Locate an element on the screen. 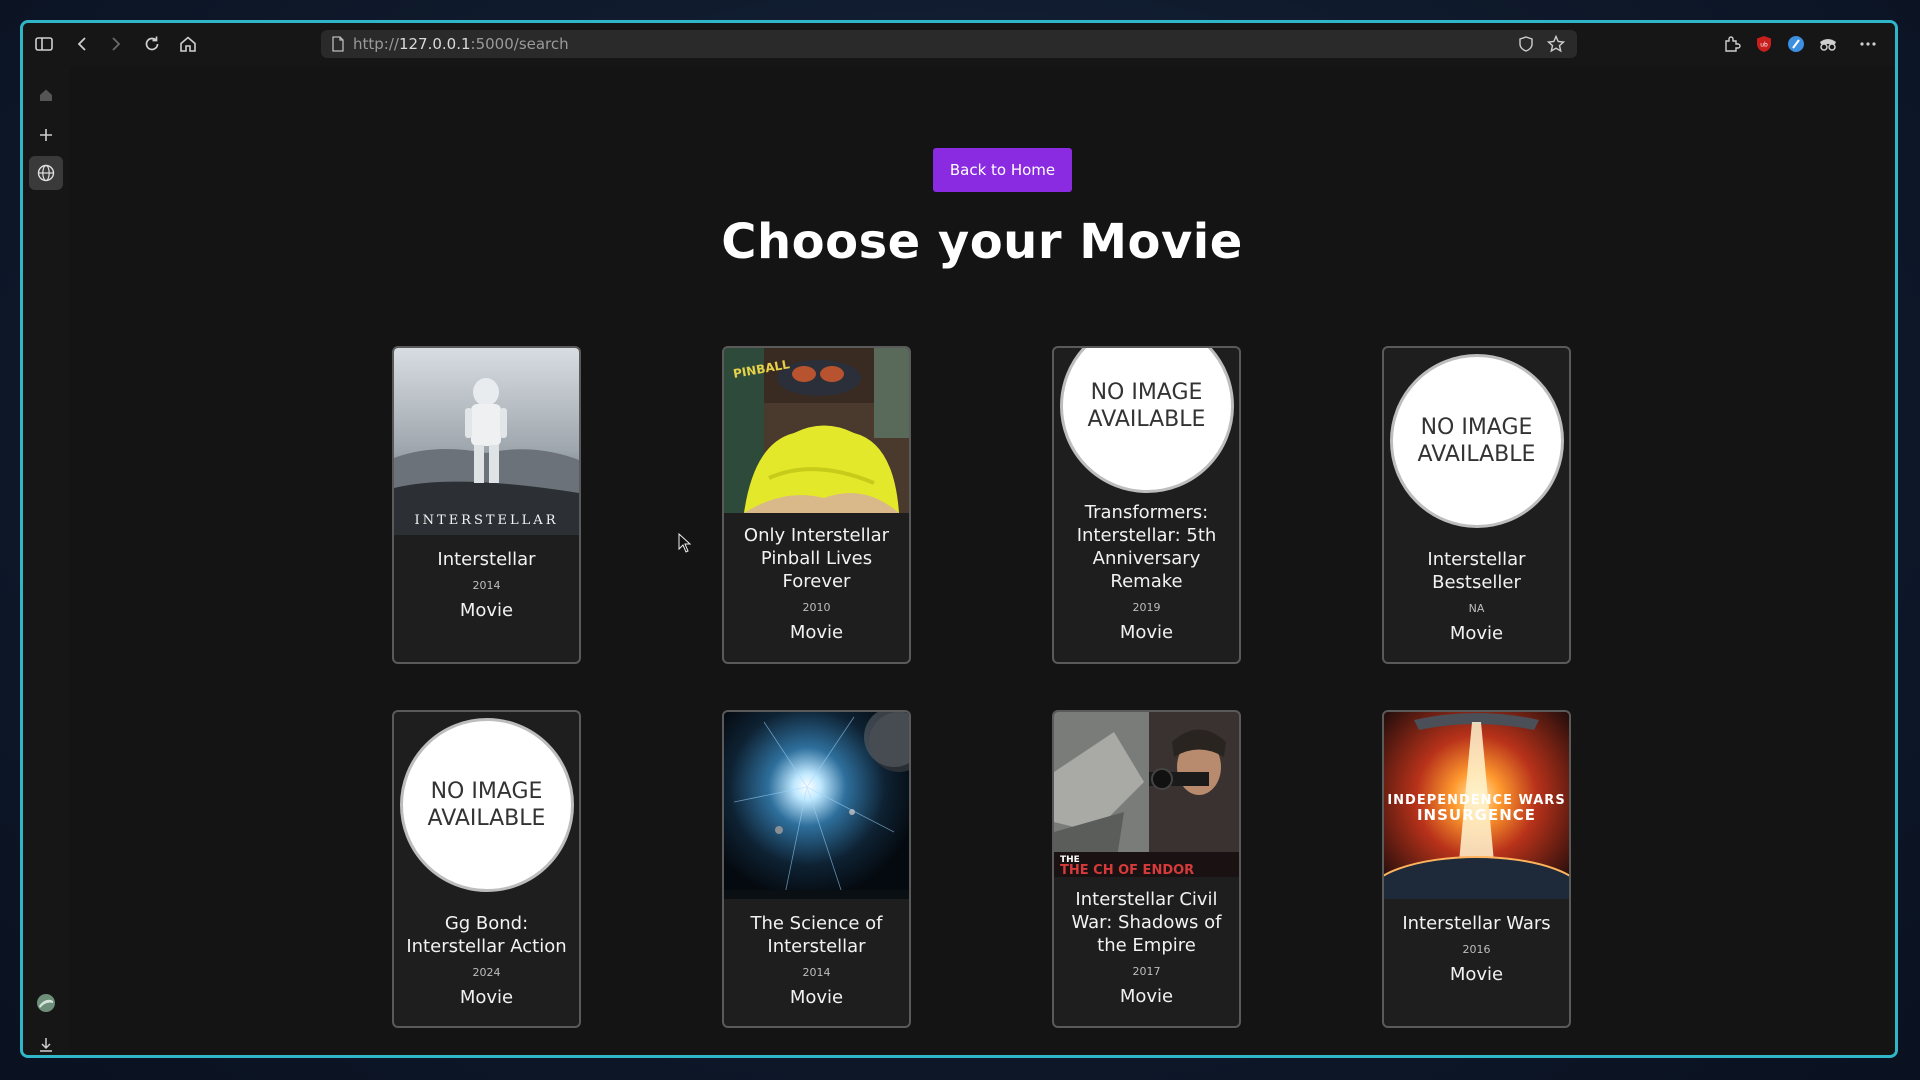 The image size is (1920, 1080). movie-year: 2016 is located at coordinates (1476, 949).